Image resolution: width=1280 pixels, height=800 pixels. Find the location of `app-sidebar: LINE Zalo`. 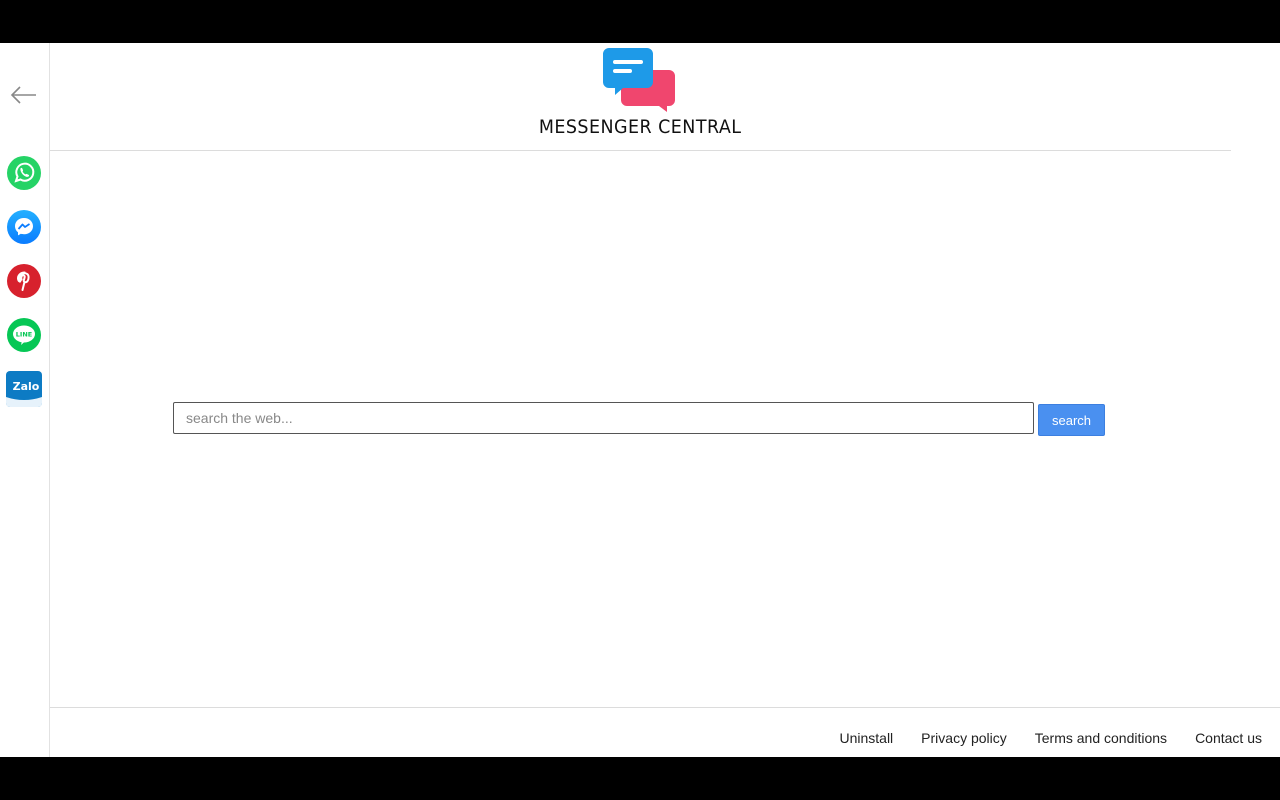

app-sidebar: LINE Zalo is located at coordinates (25, 400).